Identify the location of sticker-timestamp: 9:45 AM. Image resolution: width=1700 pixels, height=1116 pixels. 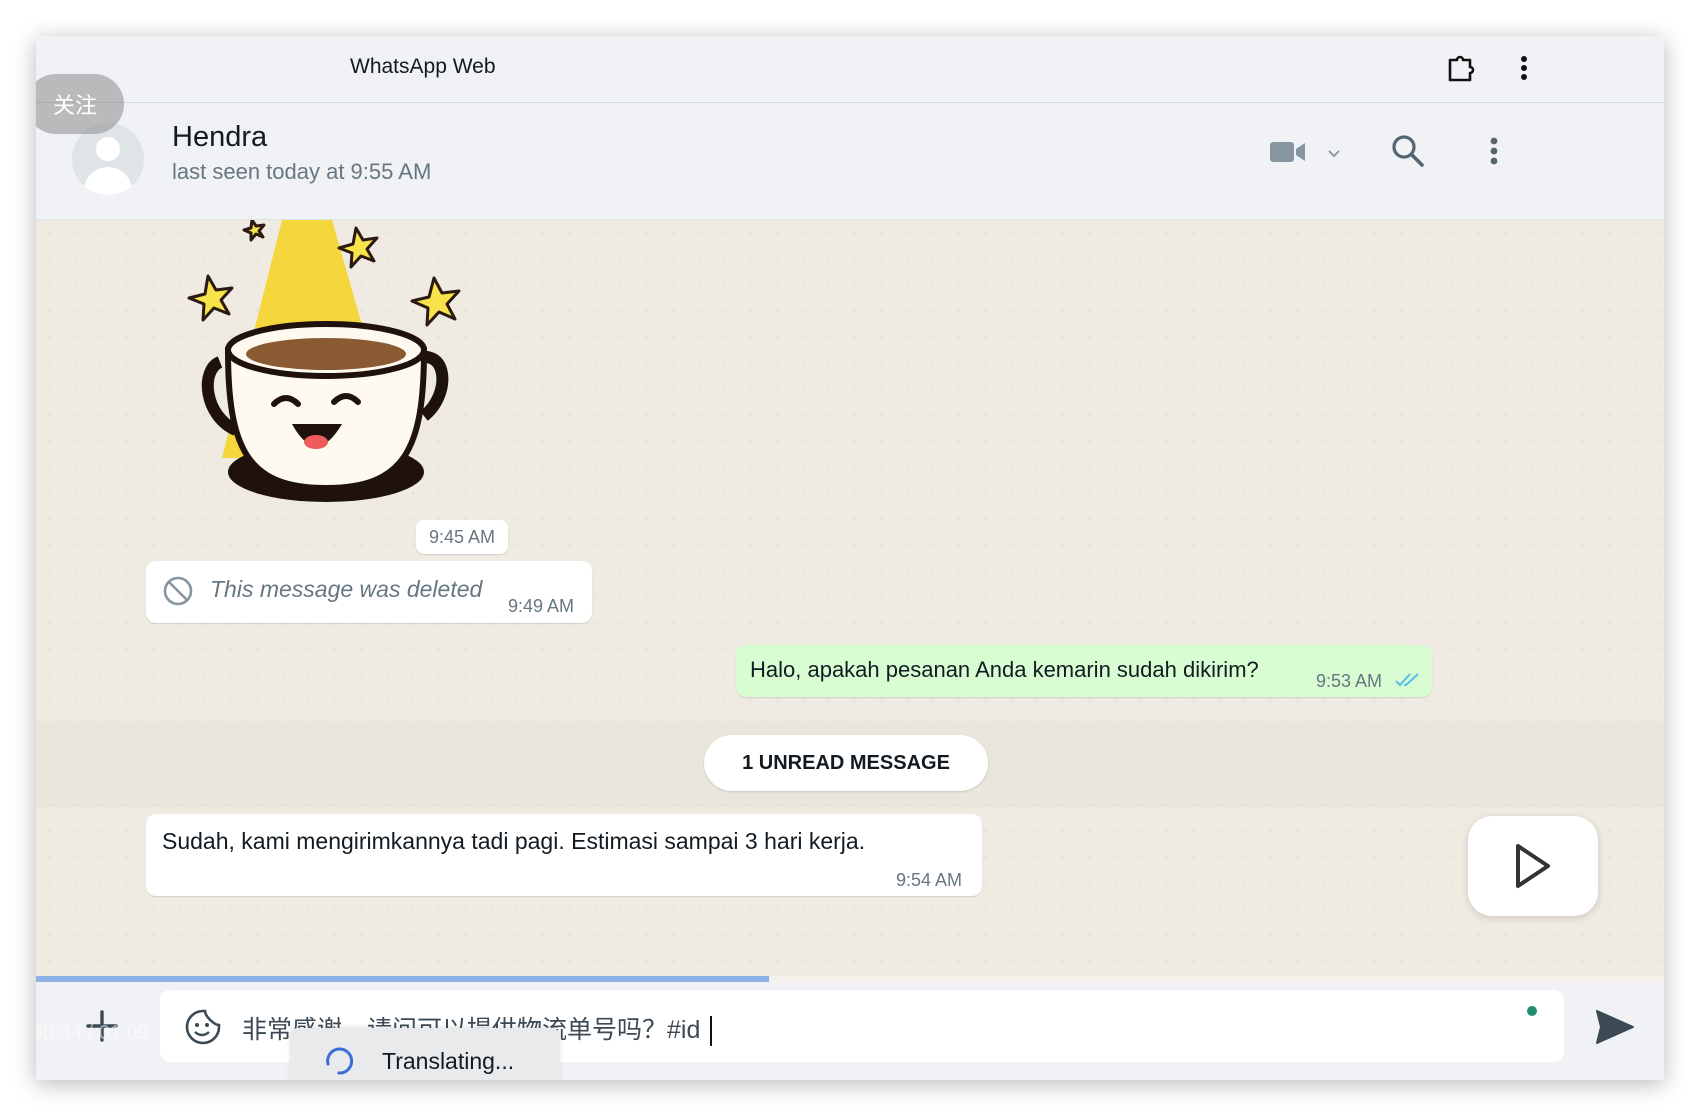
(462, 537).